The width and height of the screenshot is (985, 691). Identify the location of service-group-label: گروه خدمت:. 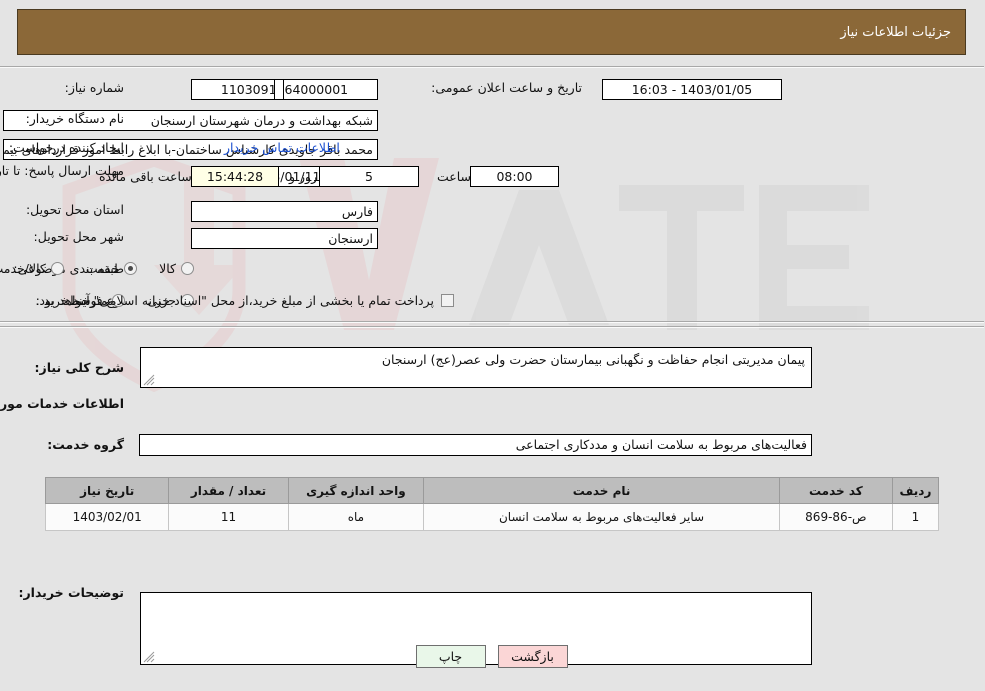
(86, 444).